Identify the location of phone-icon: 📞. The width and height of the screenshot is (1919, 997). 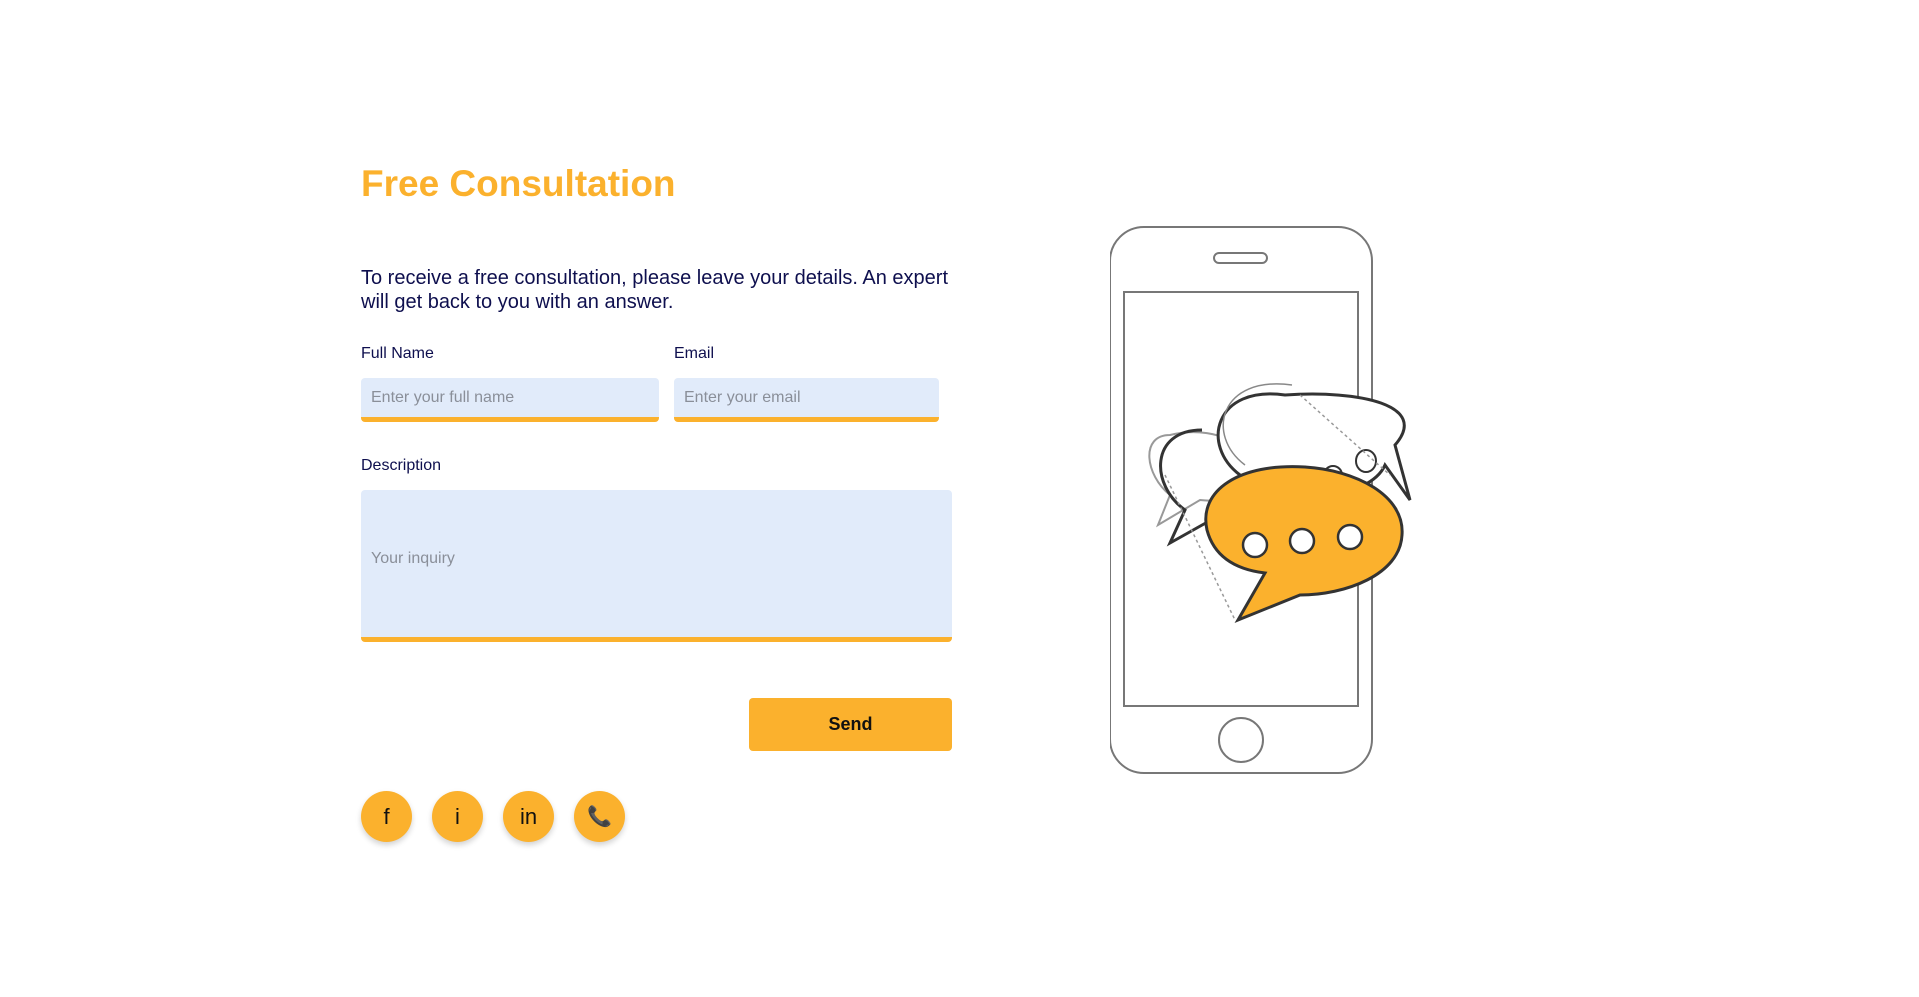
(599, 816).